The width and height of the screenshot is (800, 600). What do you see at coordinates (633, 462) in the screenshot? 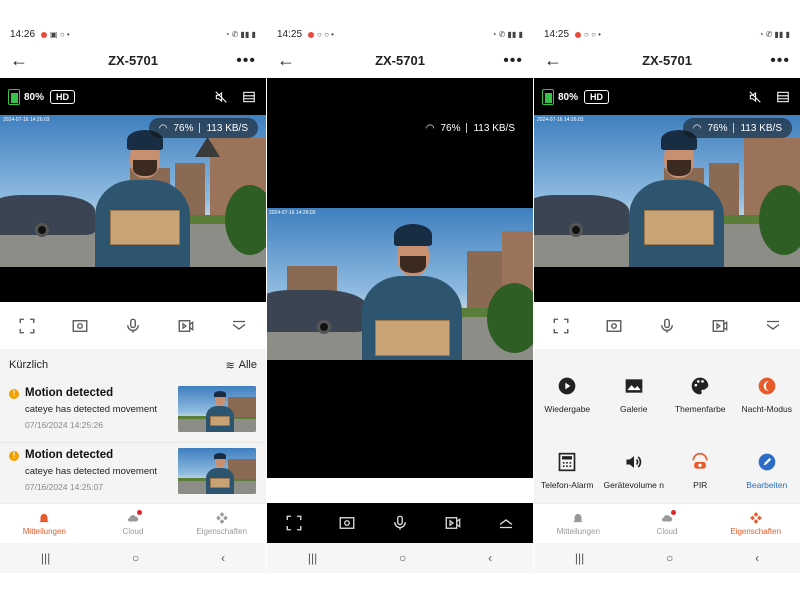
I see `volume-icon` at bounding box center [633, 462].